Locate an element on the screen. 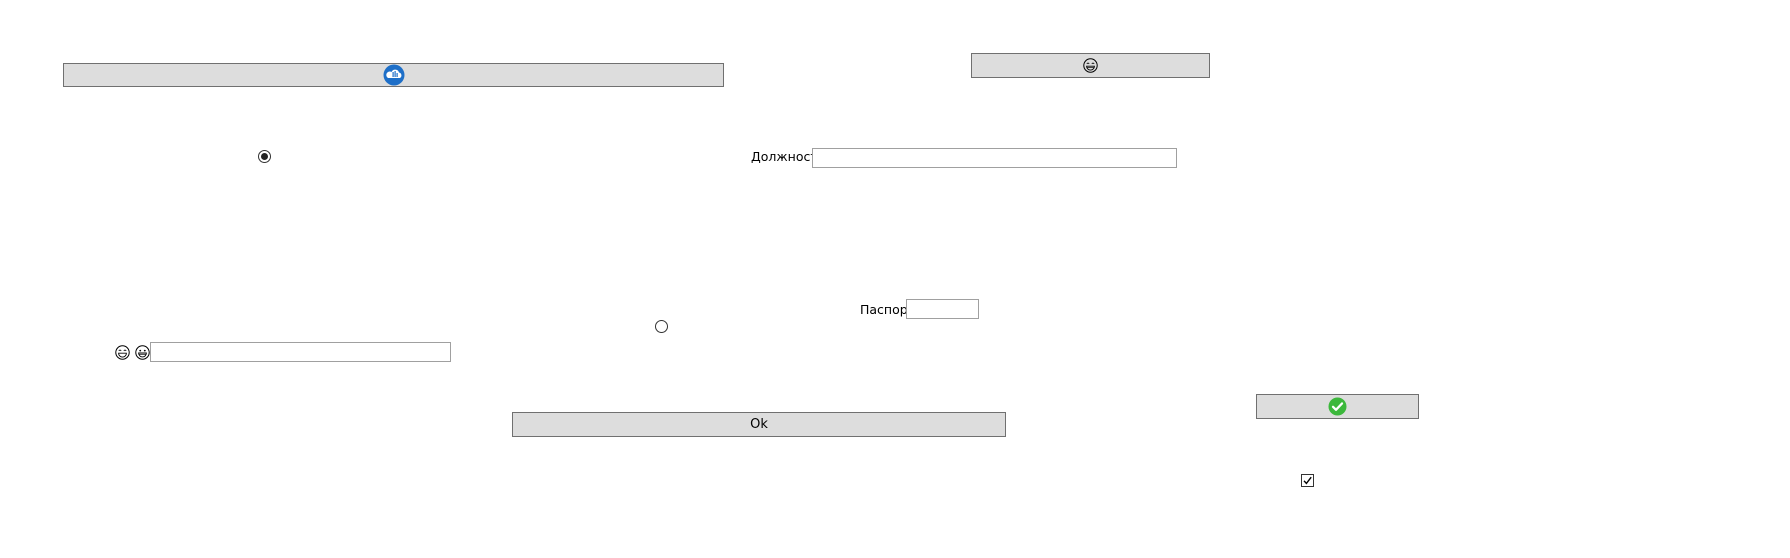 Image resolution: width=1790 pixels, height=558 pixels. emoji-text-input is located at coordinates (300, 352).